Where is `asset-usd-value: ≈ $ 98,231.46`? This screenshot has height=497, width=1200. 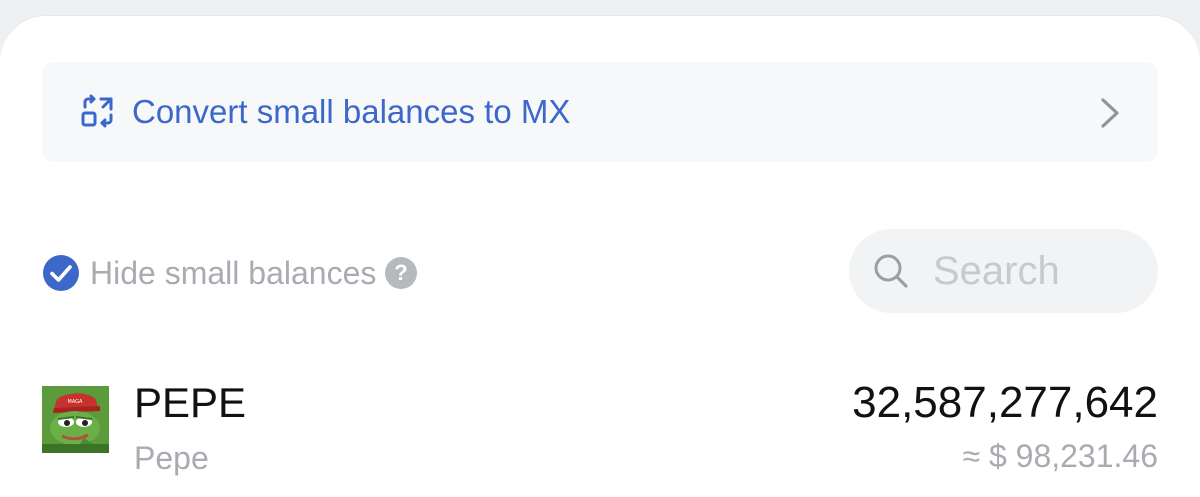
asset-usd-value: ≈ $ 98,231.46 is located at coordinates (1060, 456).